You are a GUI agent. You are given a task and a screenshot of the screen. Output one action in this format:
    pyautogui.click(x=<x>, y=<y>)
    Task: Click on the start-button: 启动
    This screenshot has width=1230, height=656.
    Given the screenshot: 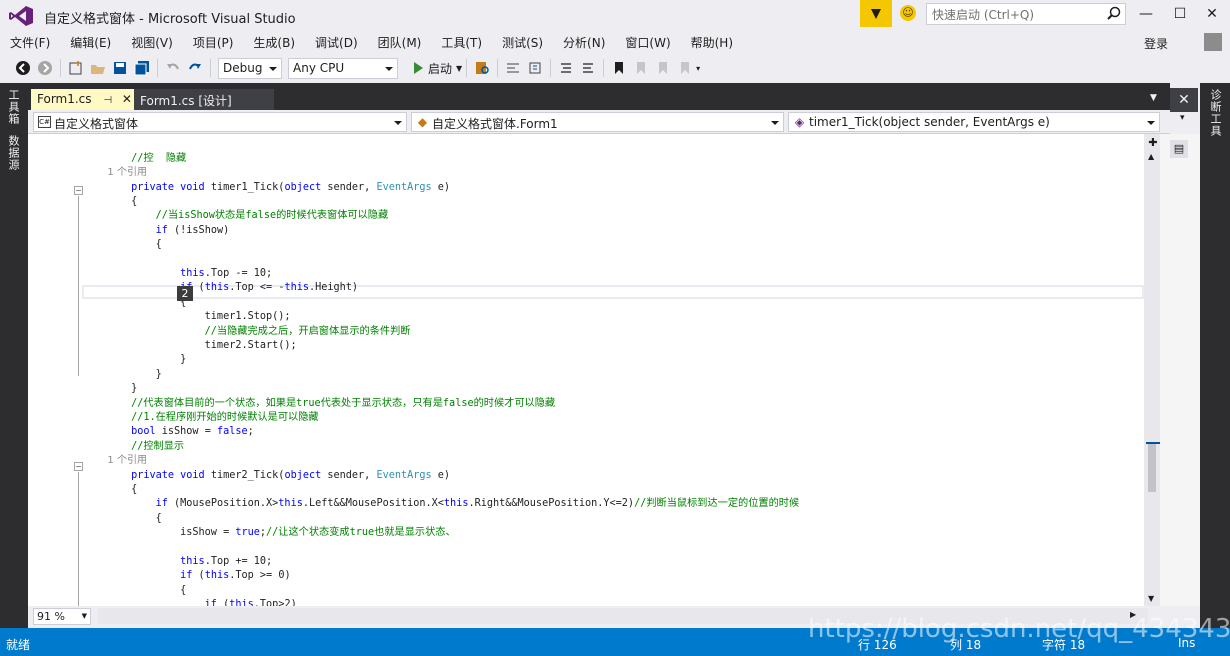 What is the action you would take?
    pyautogui.click(x=440, y=68)
    